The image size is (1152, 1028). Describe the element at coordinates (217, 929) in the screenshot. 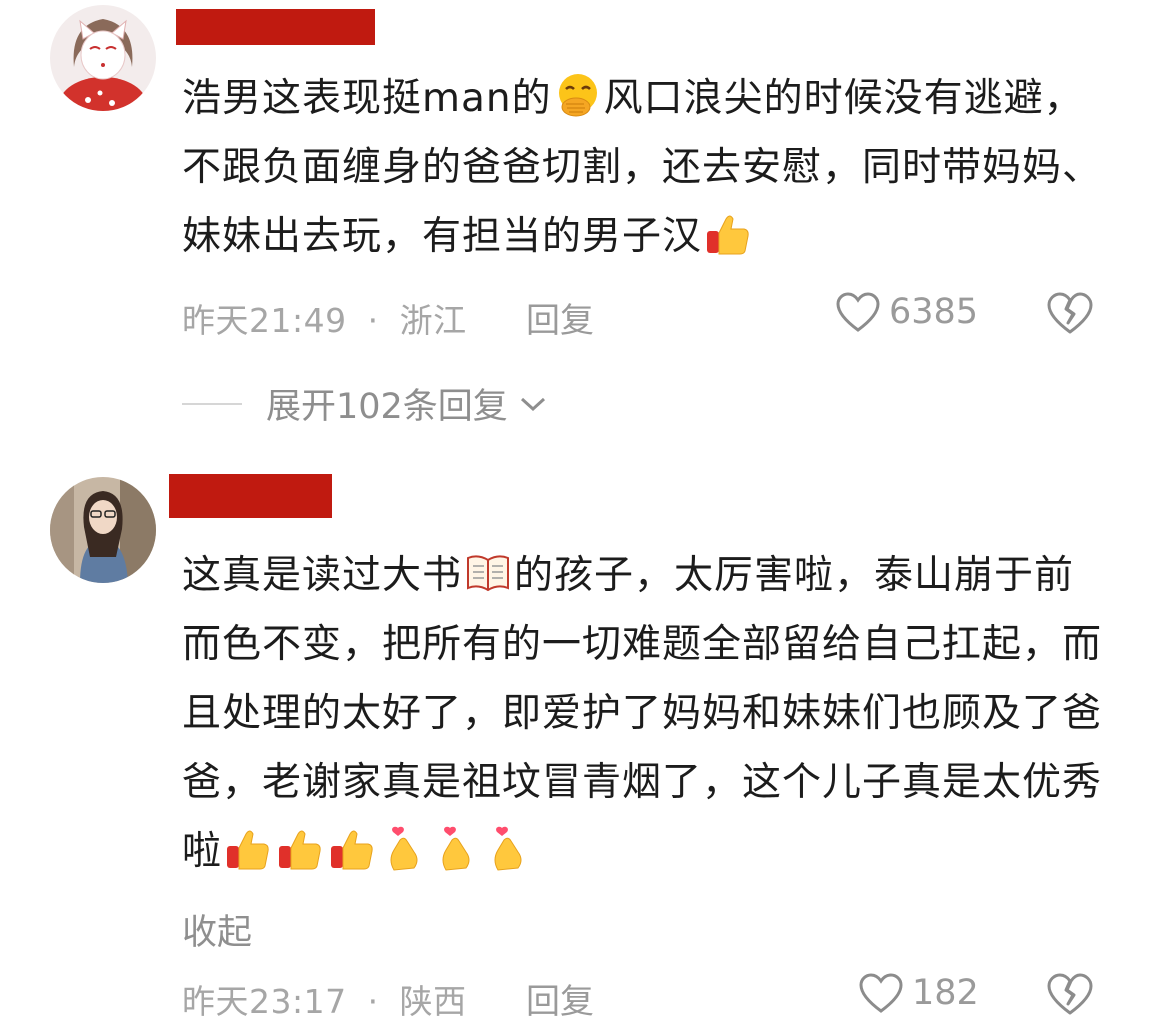

I see `collapse-button: 收起` at that location.